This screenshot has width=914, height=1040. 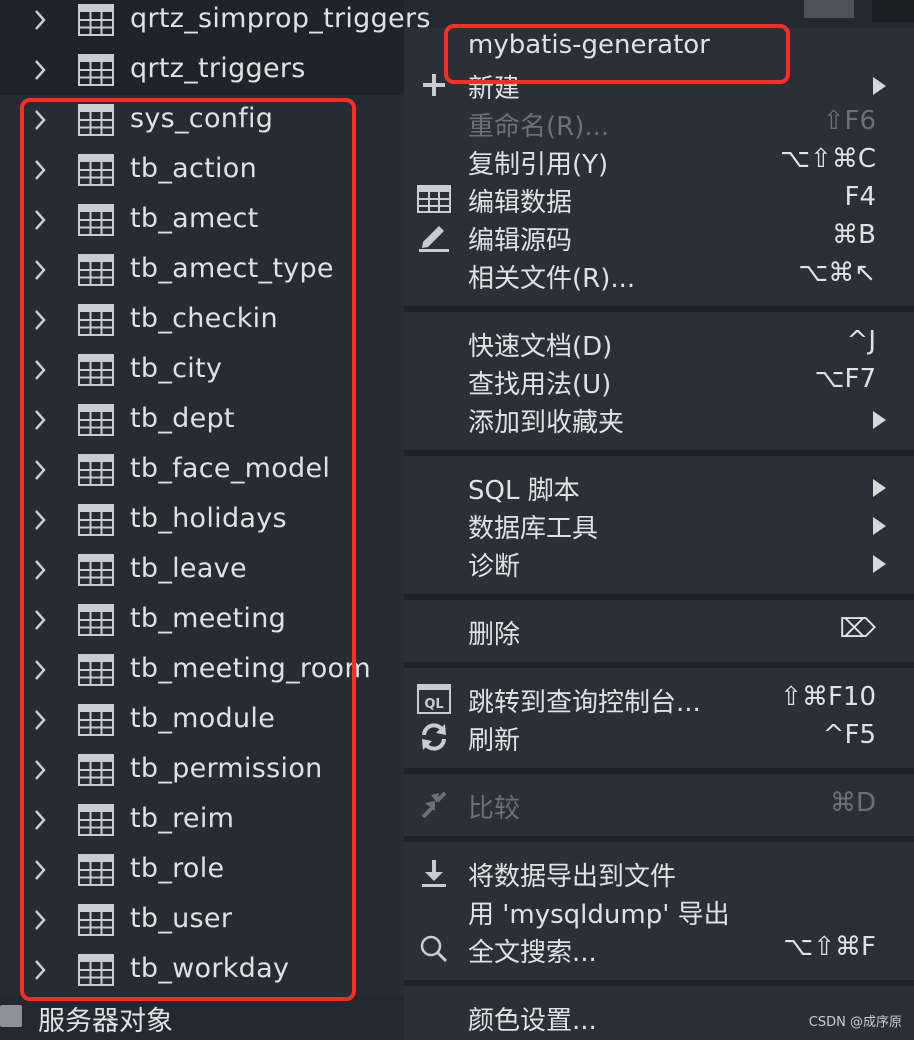 I want to click on menu-item-refresh: 刷新 ^F5, so click(x=659, y=737).